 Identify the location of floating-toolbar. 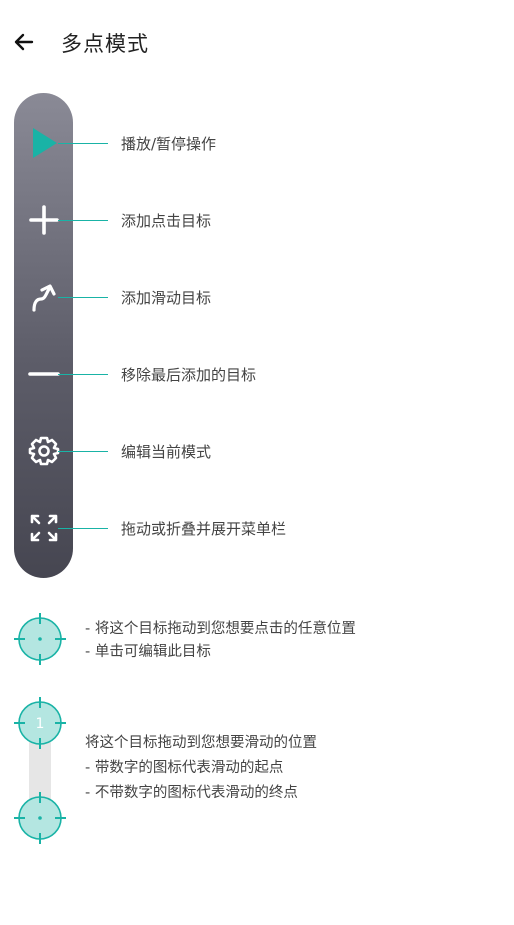
(43, 335).